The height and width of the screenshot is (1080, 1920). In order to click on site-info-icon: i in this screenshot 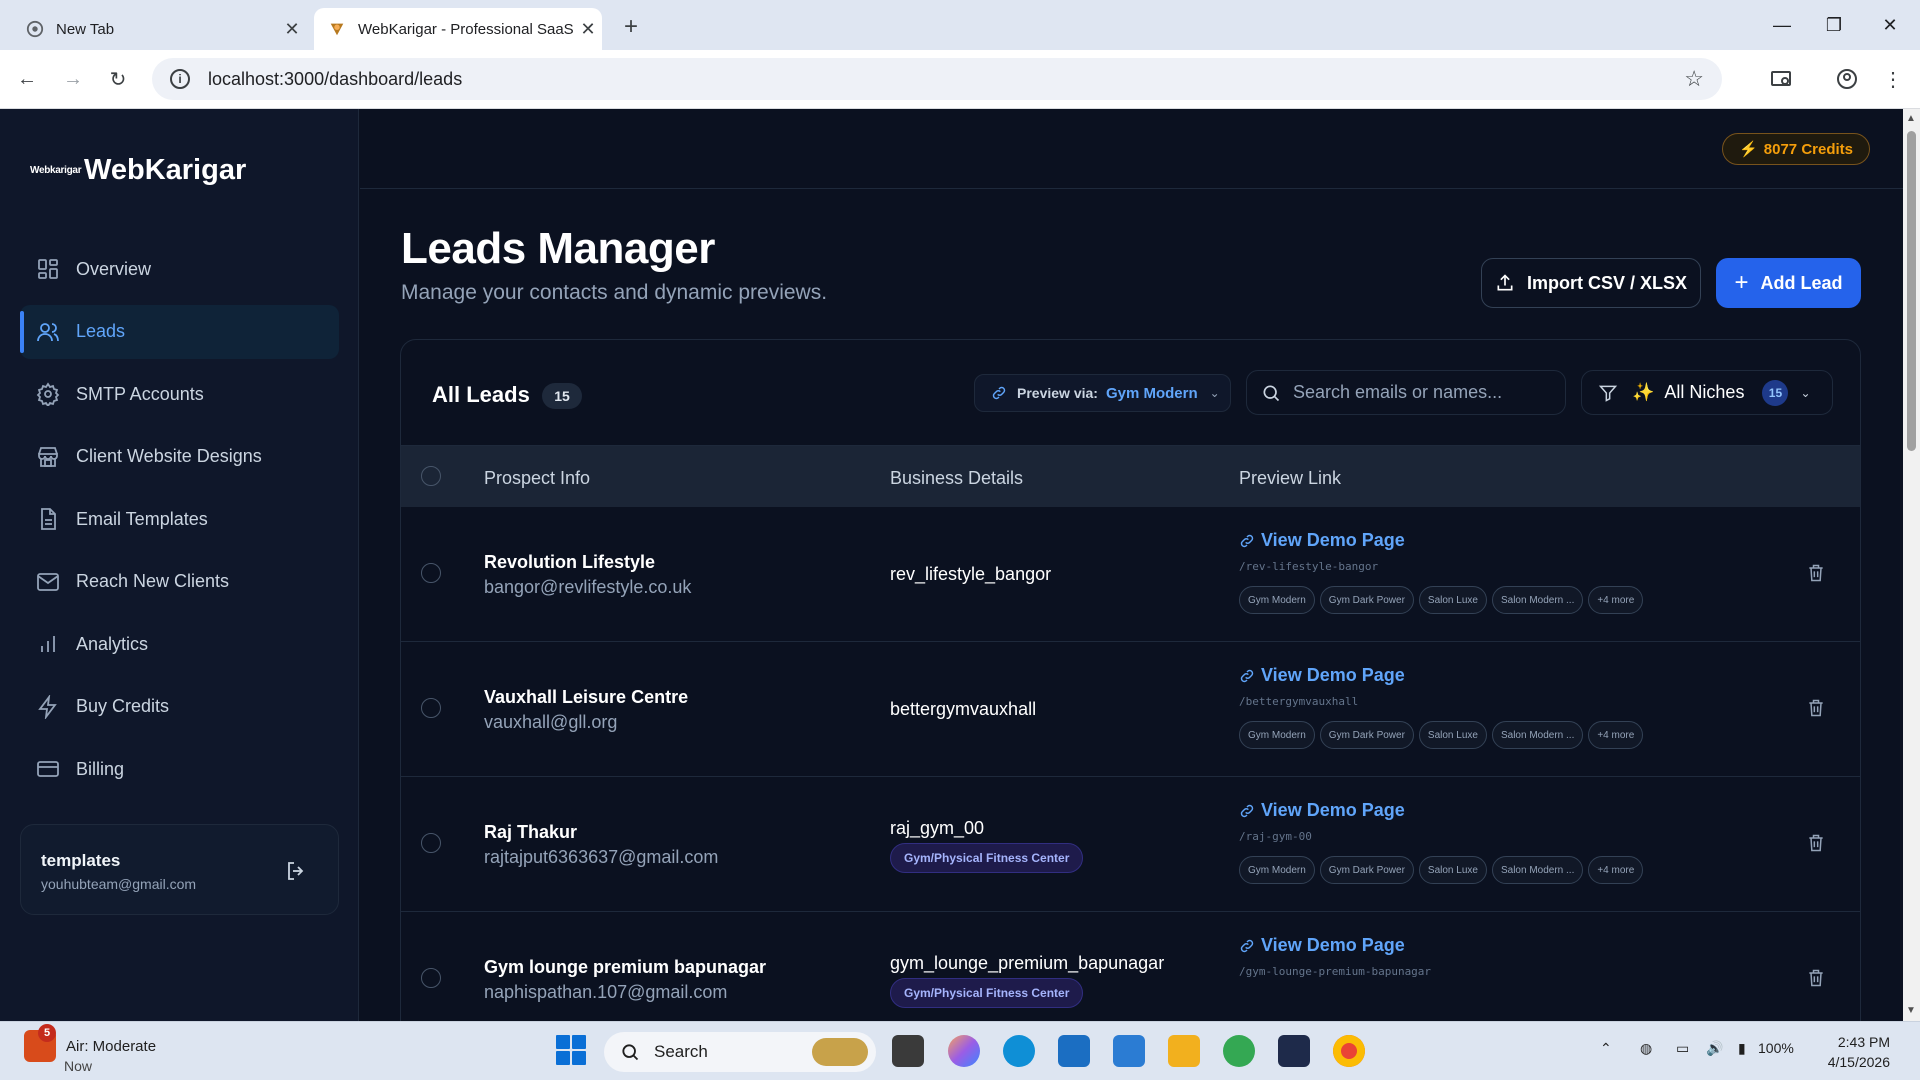, I will do `click(180, 79)`.